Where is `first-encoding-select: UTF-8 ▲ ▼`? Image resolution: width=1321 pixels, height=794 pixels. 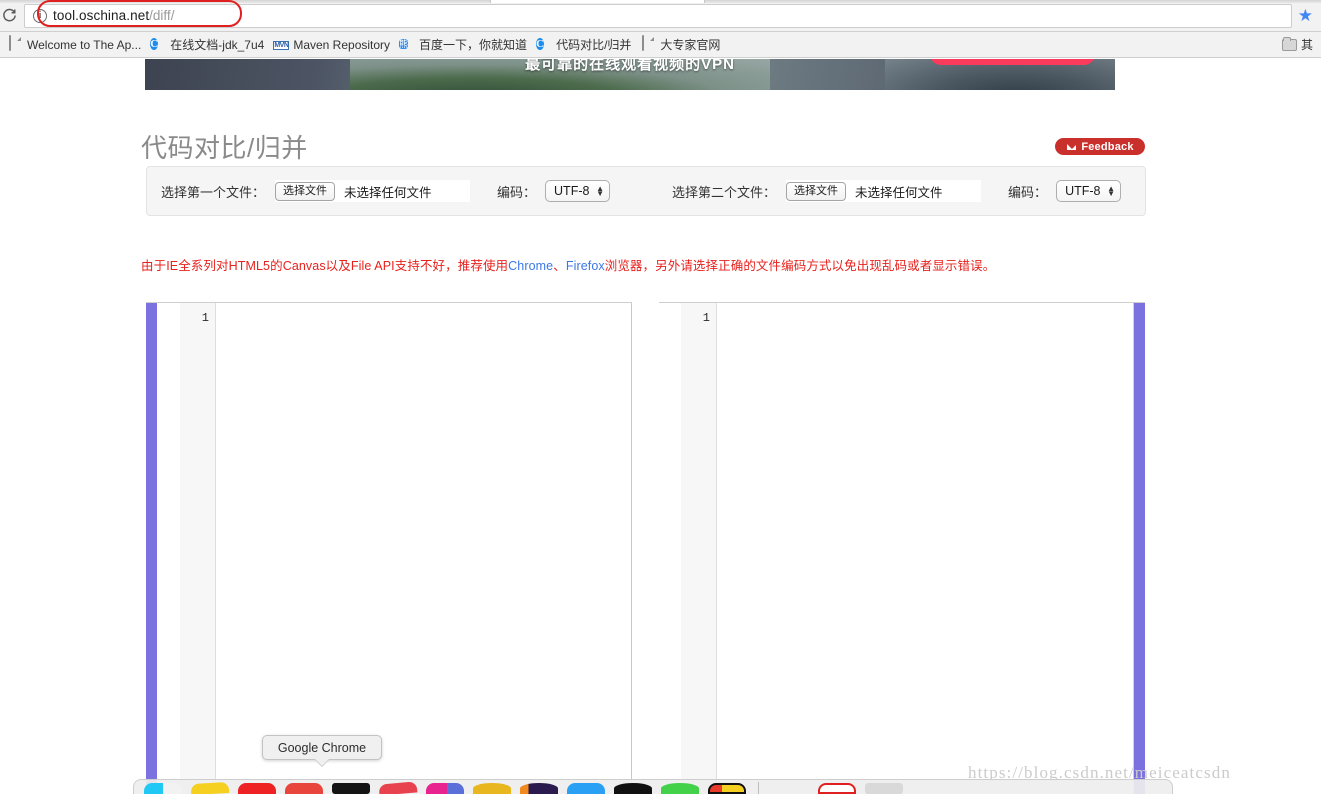
first-encoding-select: UTF-8 ▲ ▼ is located at coordinates (578, 191).